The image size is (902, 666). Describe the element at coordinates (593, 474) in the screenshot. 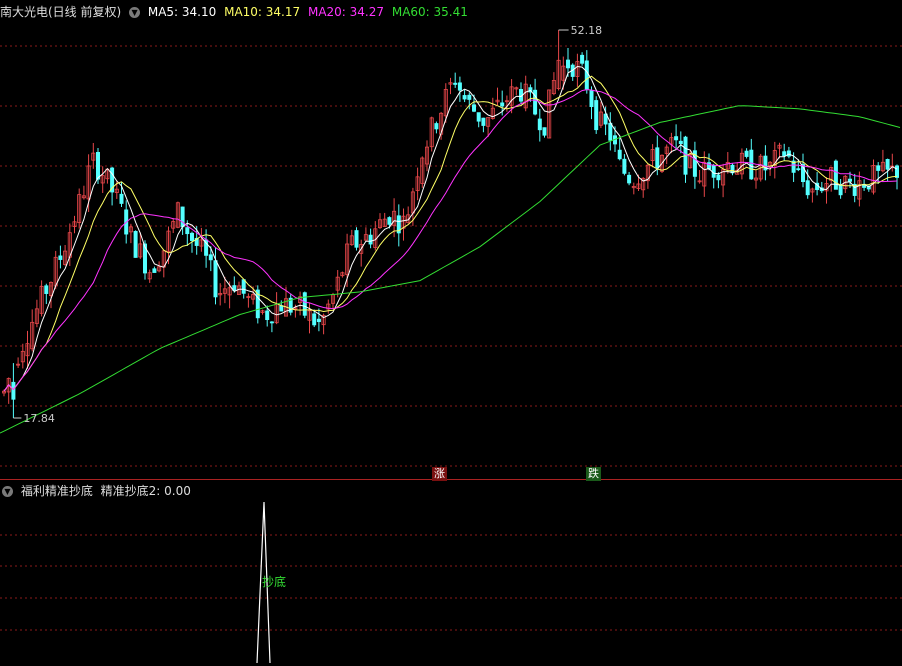

I see `fall-badge: 跌` at that location.